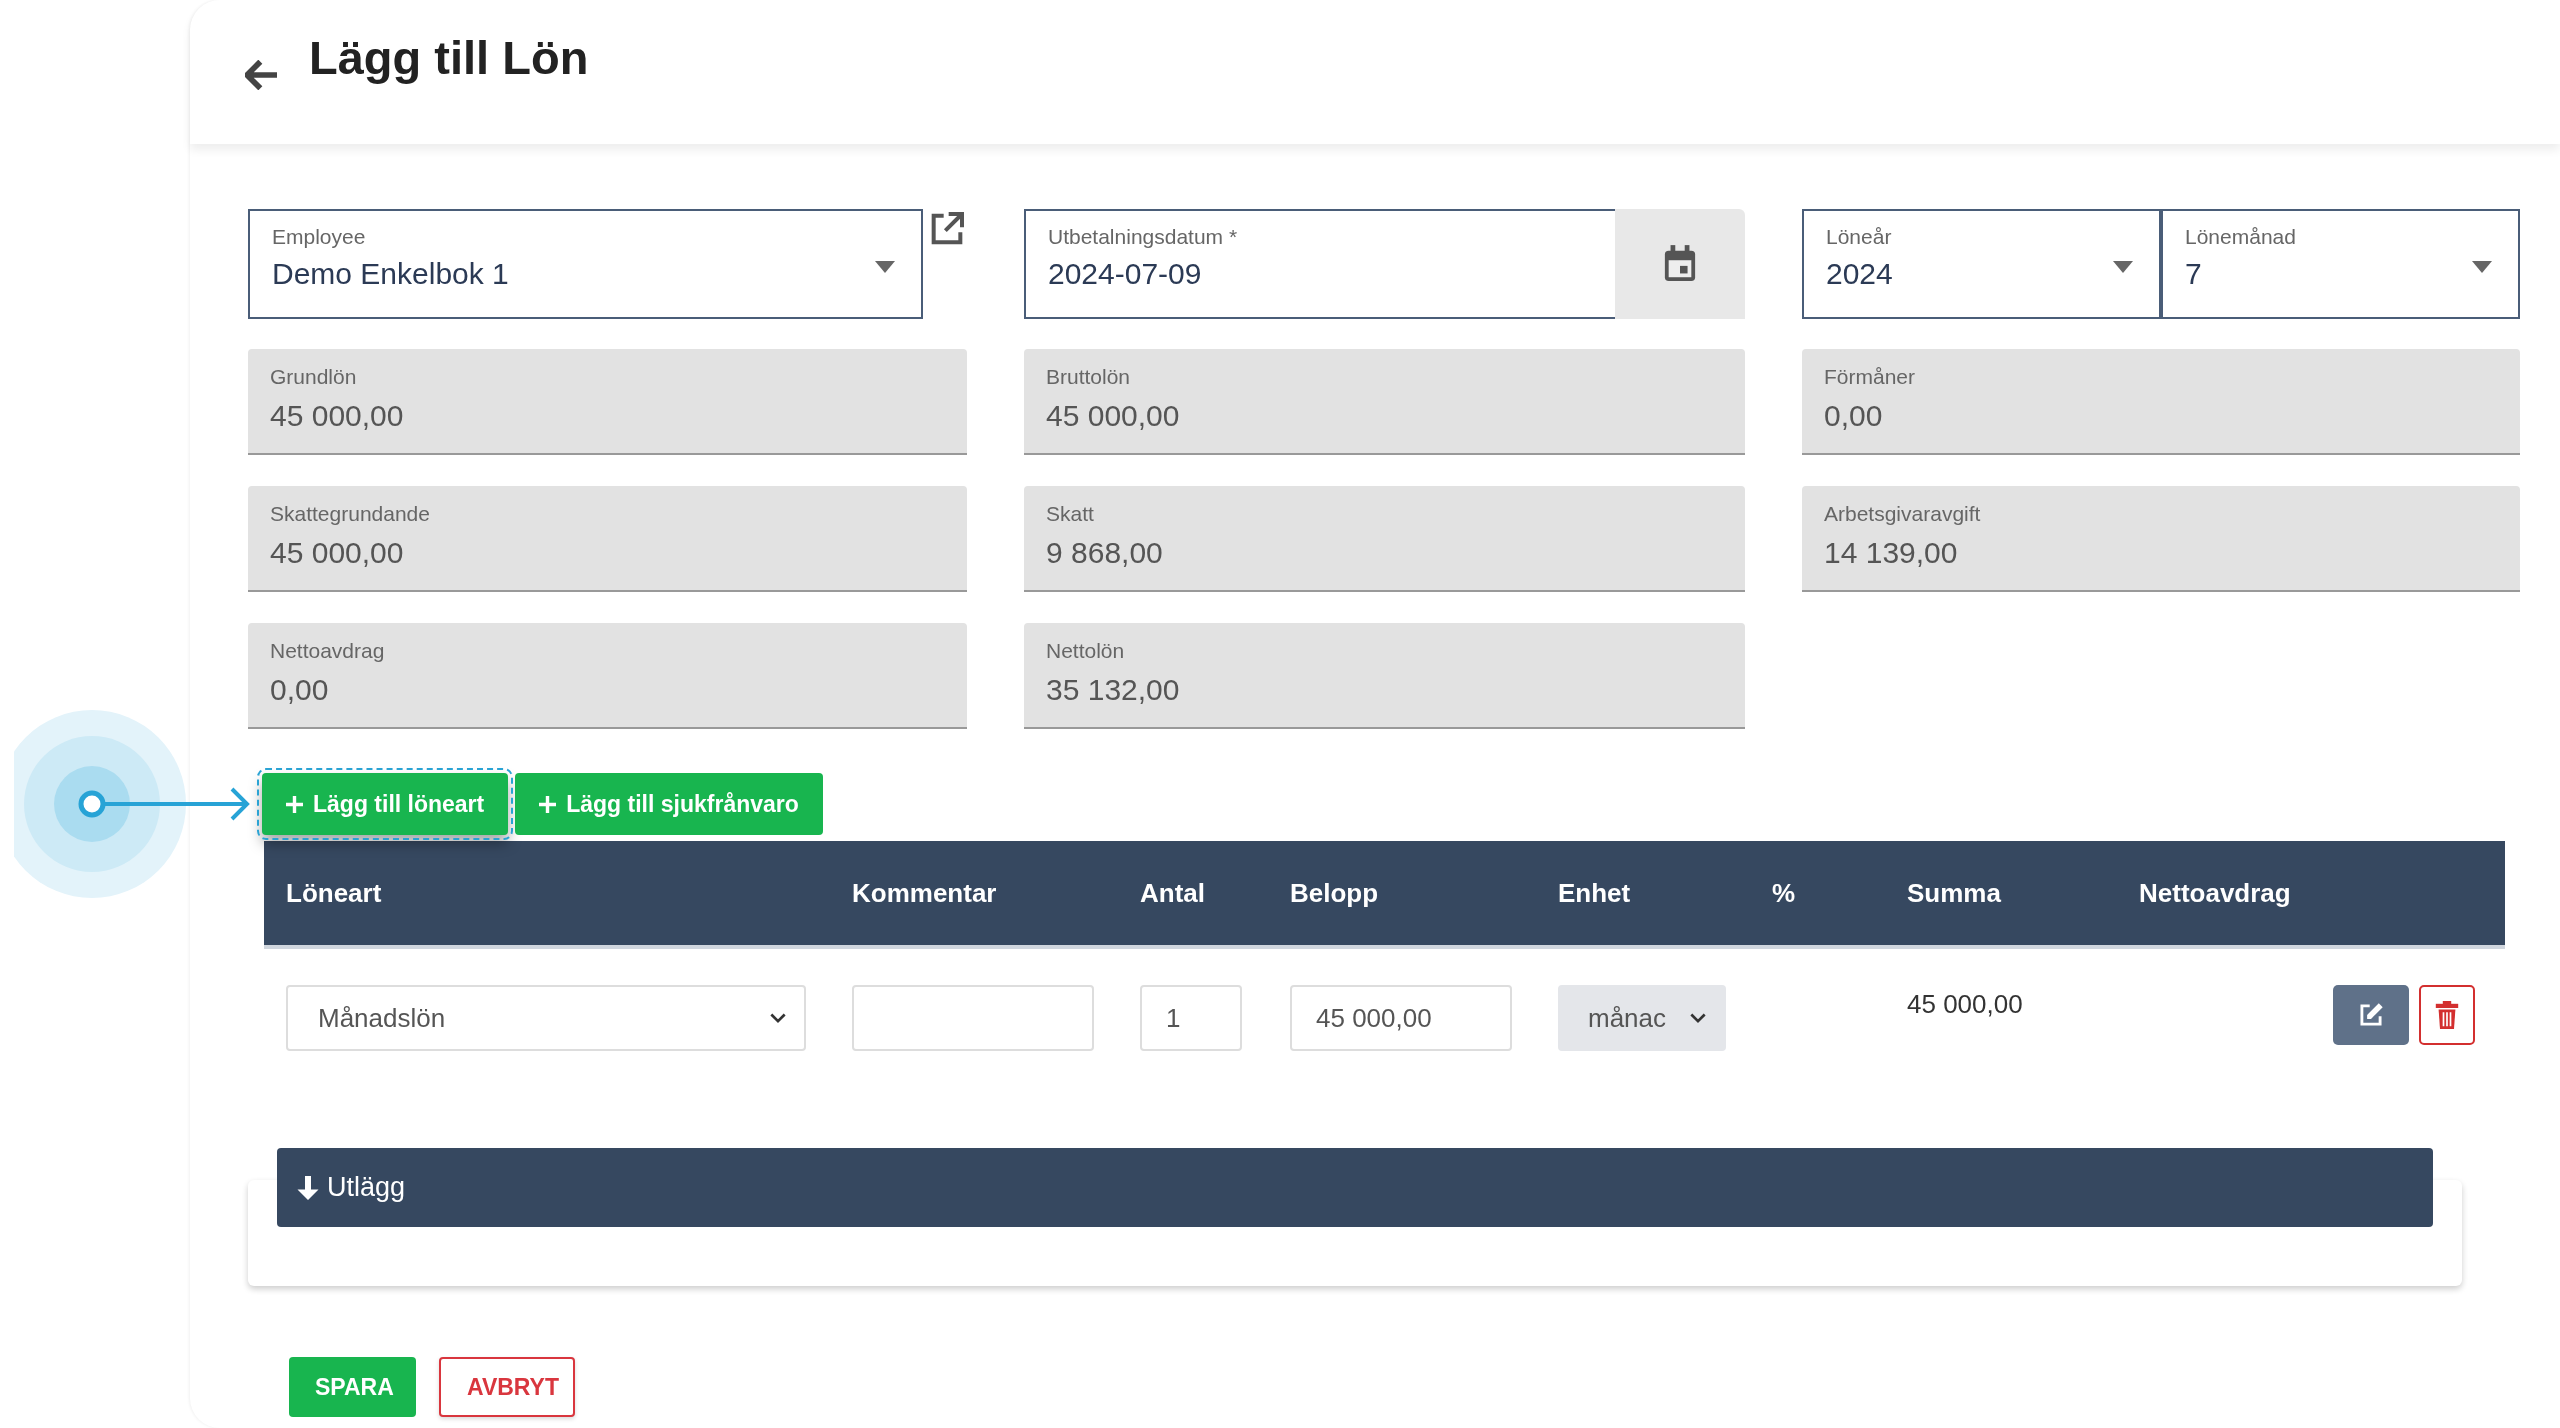 The image size is (2560, 1428). Describe the element at coordinates (449, 57) in the screenshot. I see `page-title: Lägg till Lön` at that location.